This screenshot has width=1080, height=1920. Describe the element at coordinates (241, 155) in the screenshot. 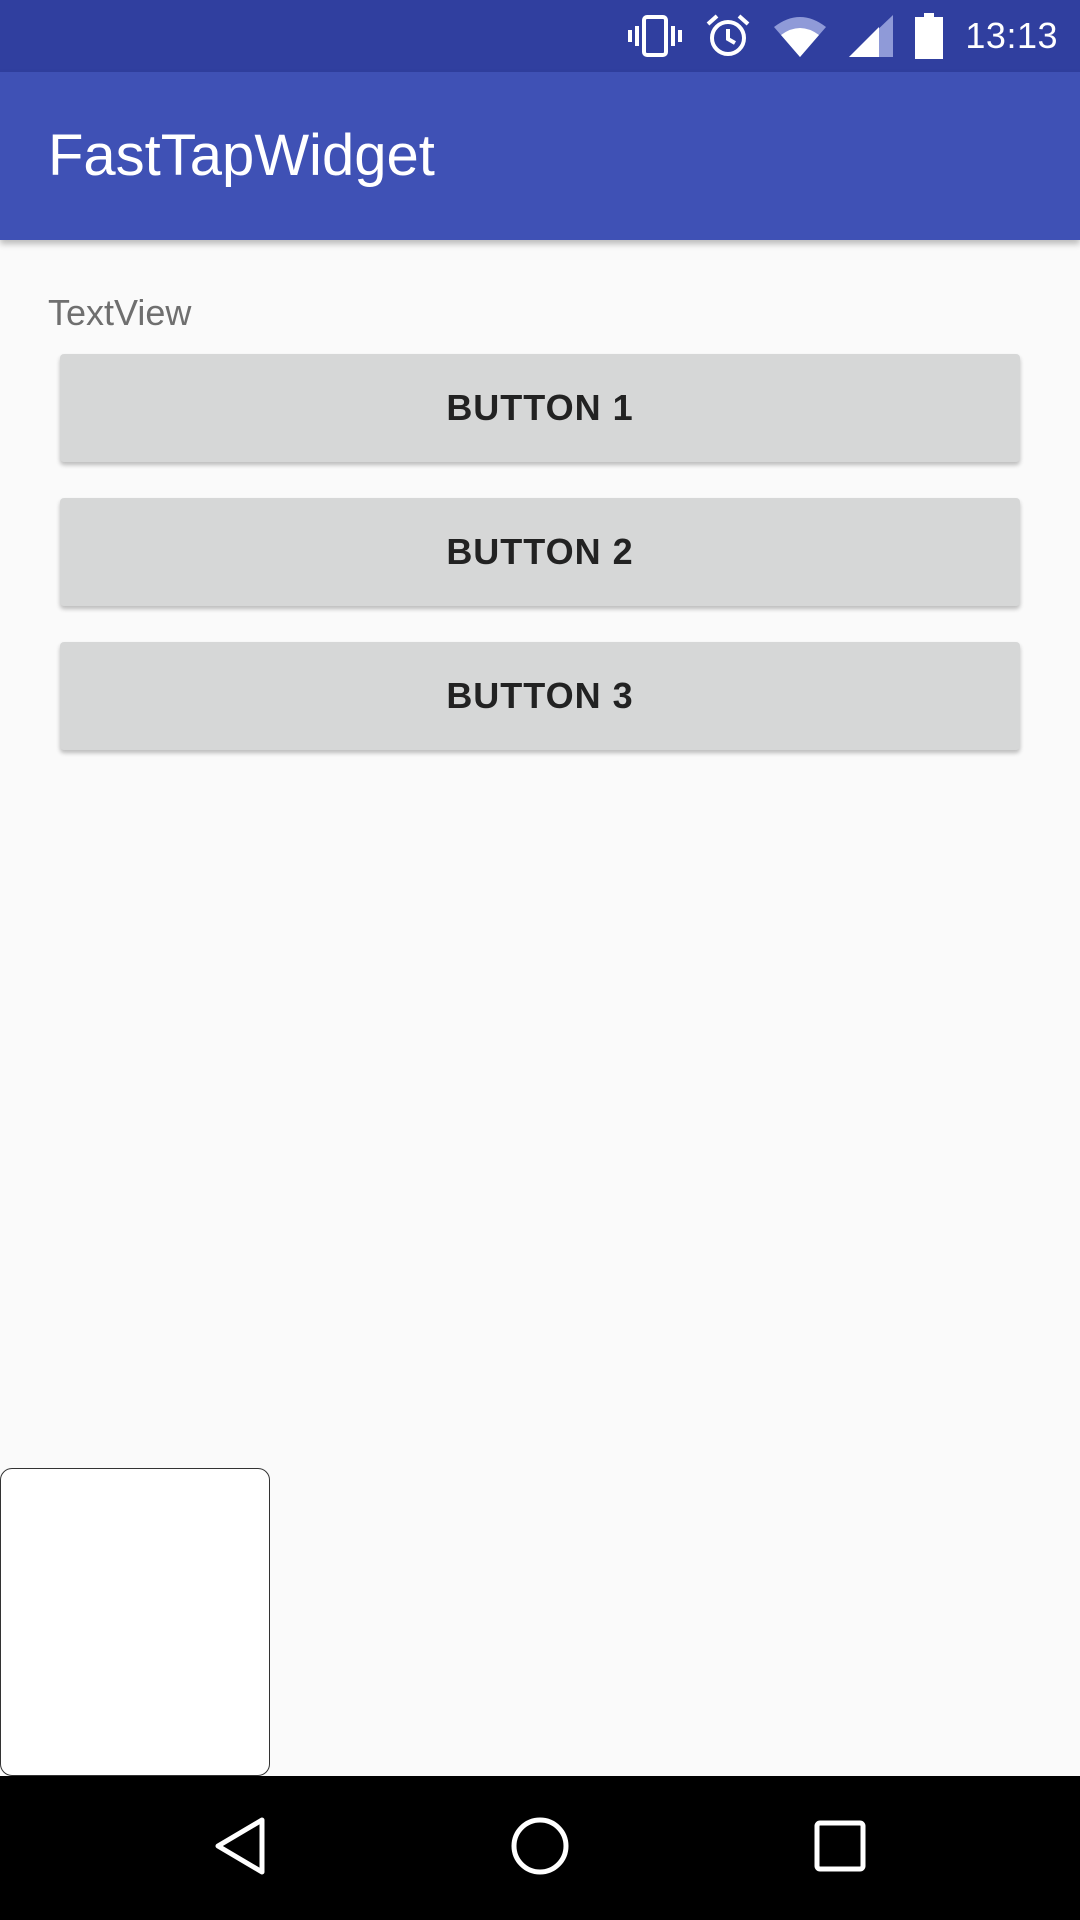

I see `app-title: FastTapWidget` at that location.